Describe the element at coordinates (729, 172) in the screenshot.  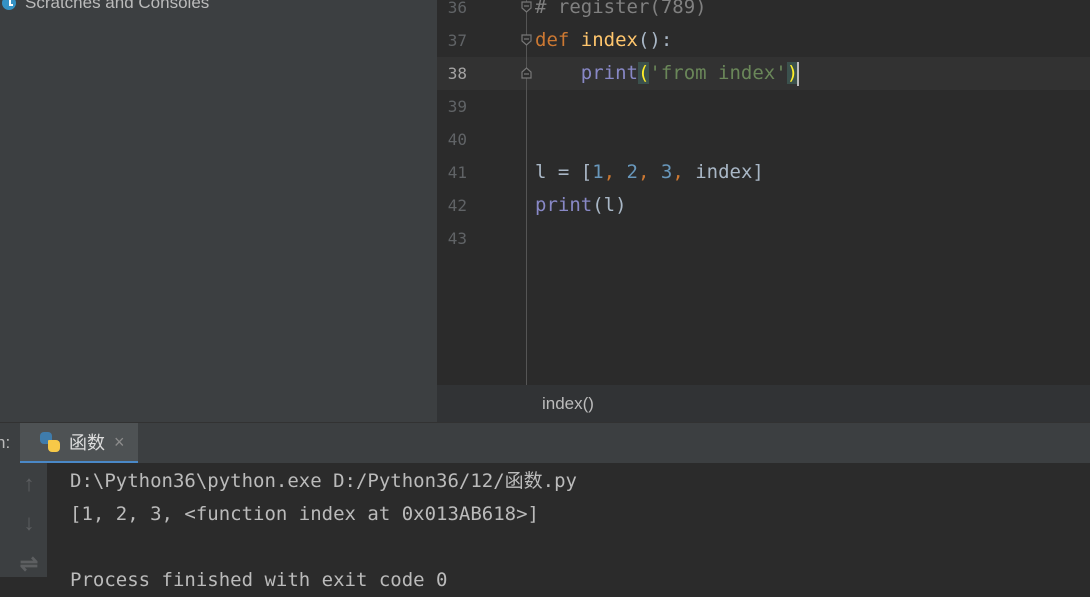
I see `code-token: index]` at that location.